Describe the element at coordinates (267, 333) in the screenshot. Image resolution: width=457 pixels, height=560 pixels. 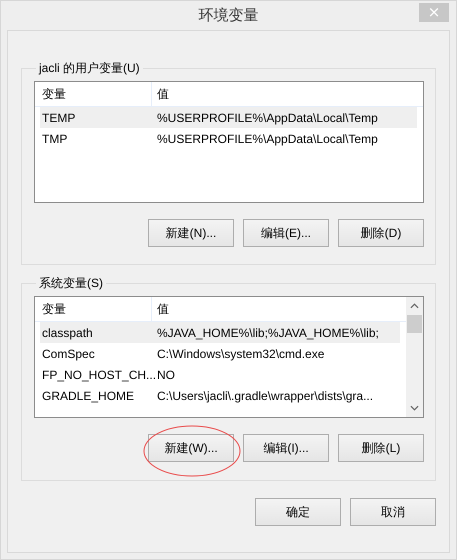
I see `variable-value: %JAVA_HOME%\lib;%JAVA_HOME%\lib;` at that location.